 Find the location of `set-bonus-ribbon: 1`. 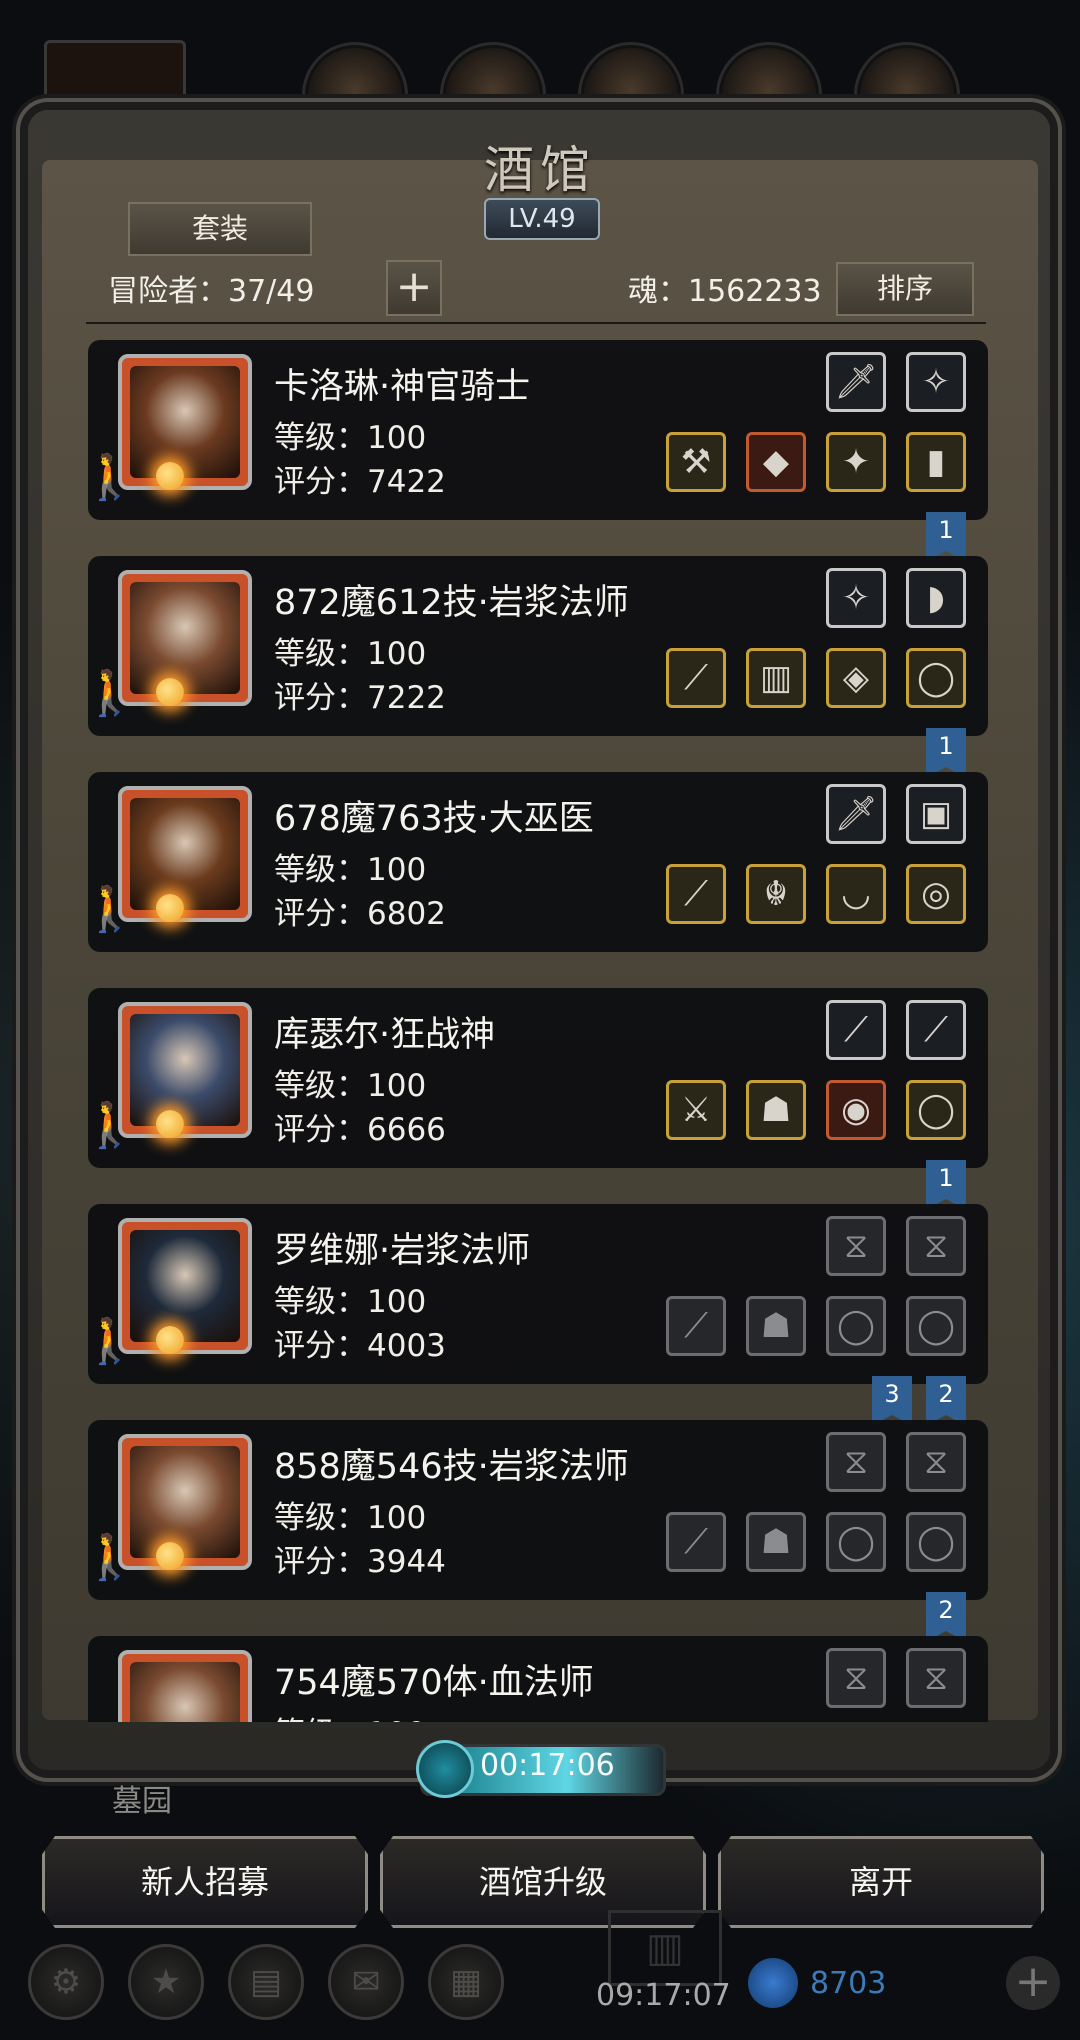

set-bonus-ribbon: 1 is located at coordinates (946, 753).